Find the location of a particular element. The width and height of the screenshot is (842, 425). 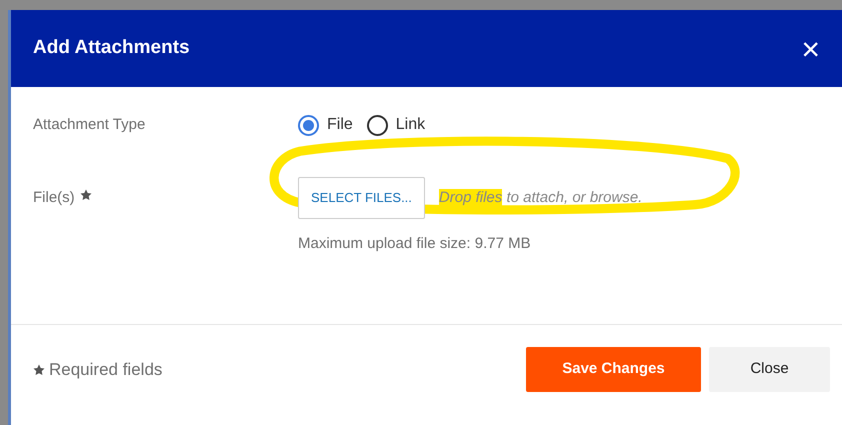

required-fields-note: Required fields is located at coordinates (105, 369).